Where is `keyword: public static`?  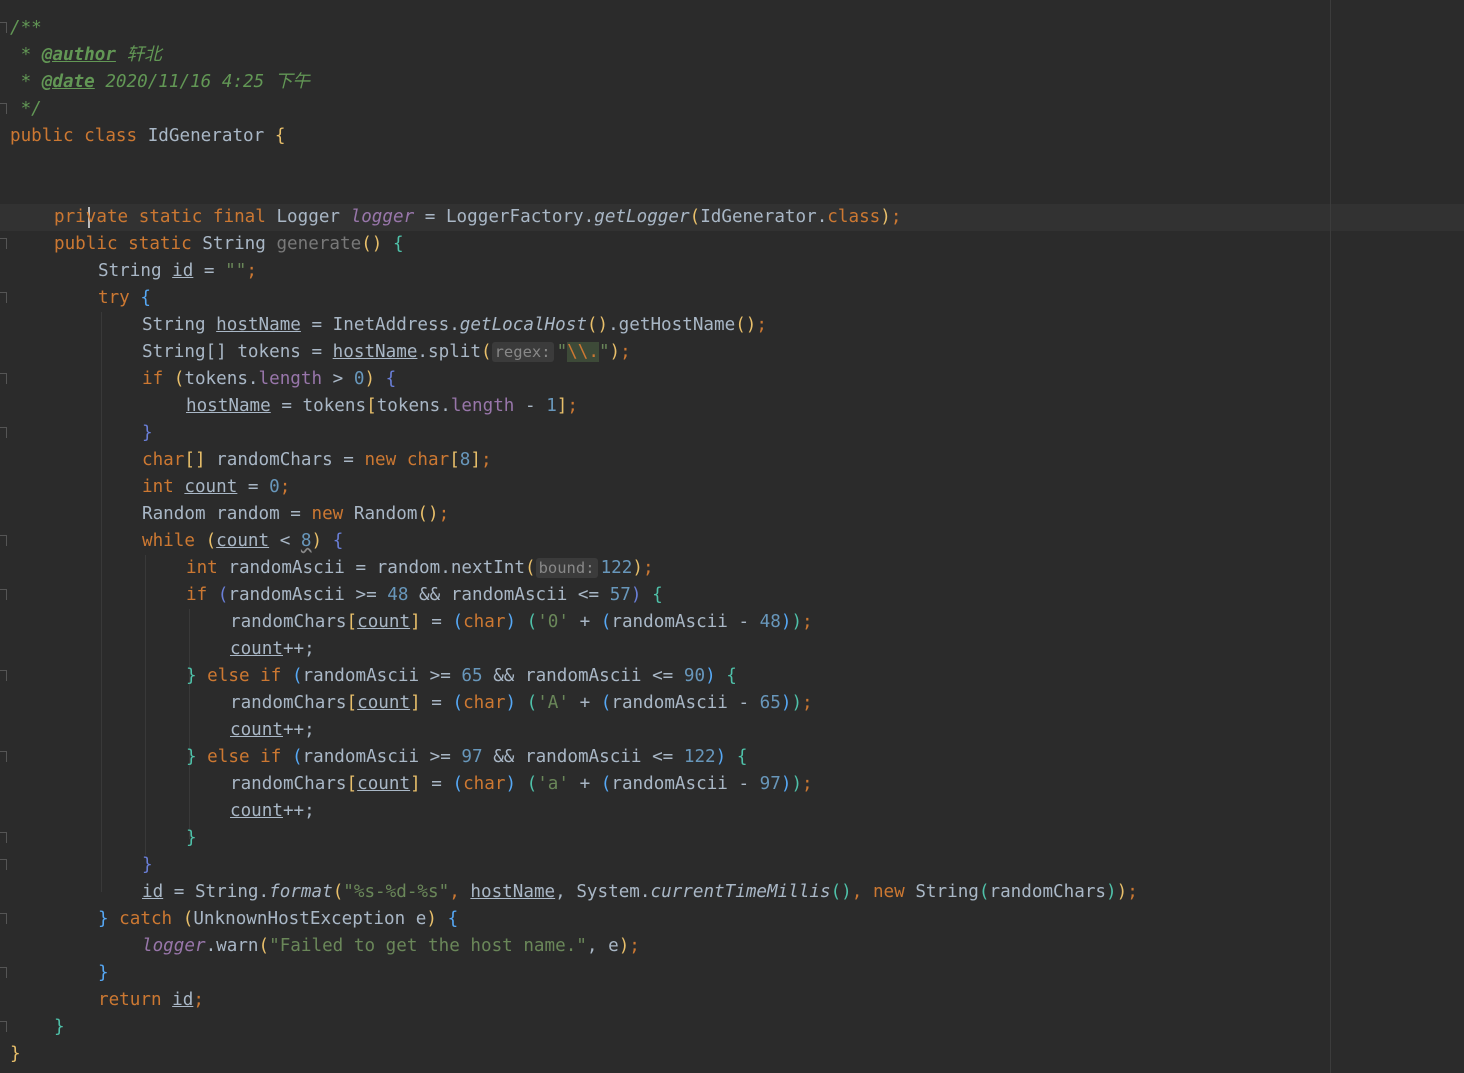 keyword: public static is located at coordinates (123, 244).